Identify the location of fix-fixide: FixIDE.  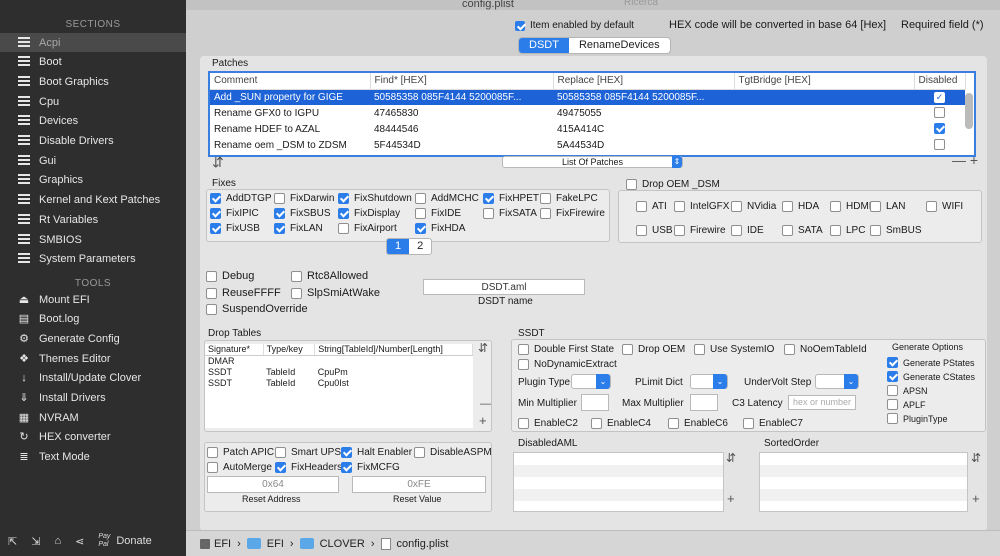
(438, 213).